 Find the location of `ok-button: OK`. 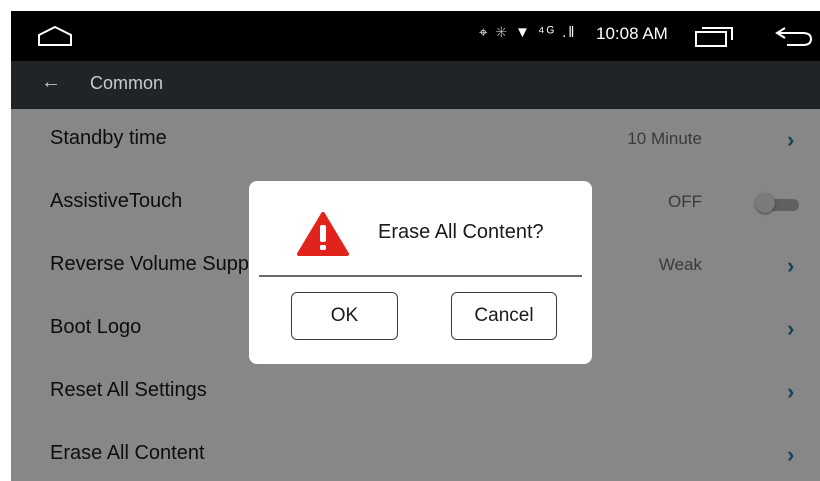

ok-button: OK is located at coordinates (344, 316).